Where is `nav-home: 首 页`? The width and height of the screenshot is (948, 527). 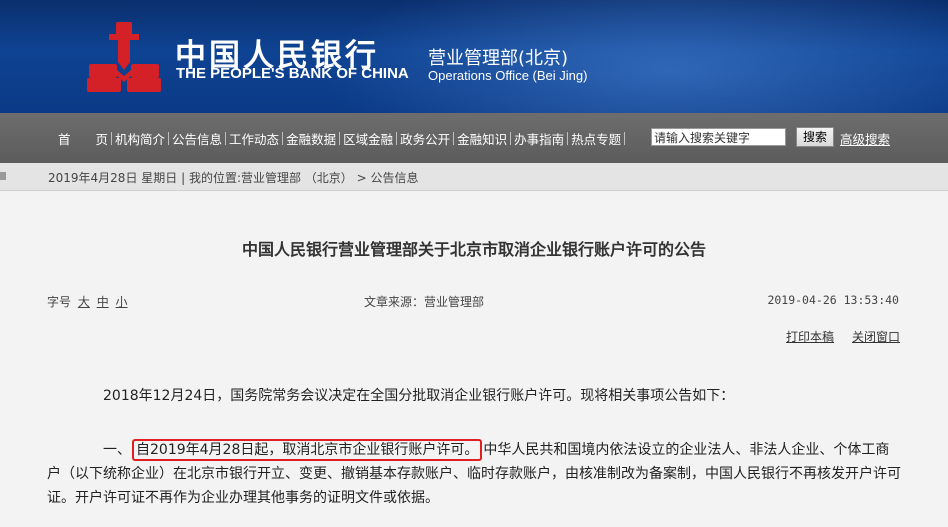
nav-home: 首 页 is located at coordinates (83, 138).